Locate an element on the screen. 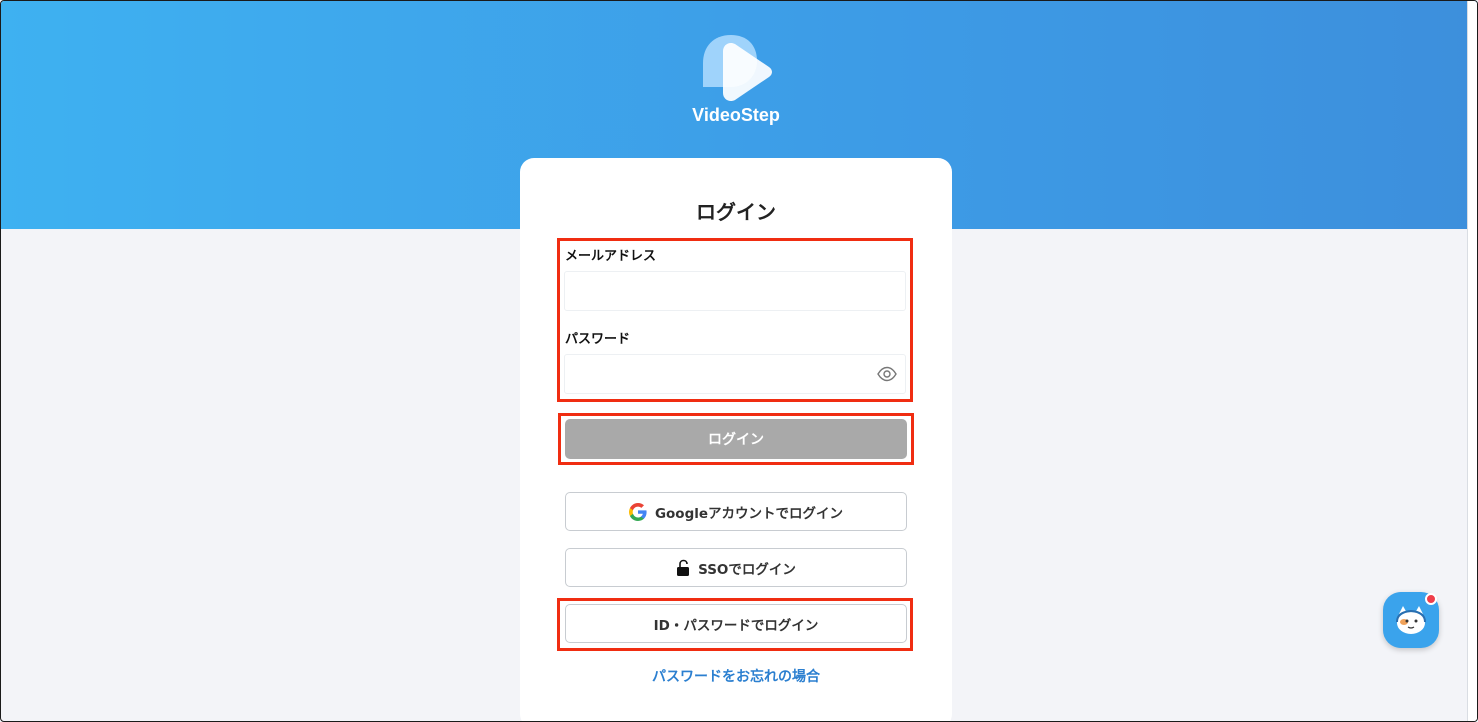  google-login-button: Googleアカウントでログイン is located at coordinates (736, 511).